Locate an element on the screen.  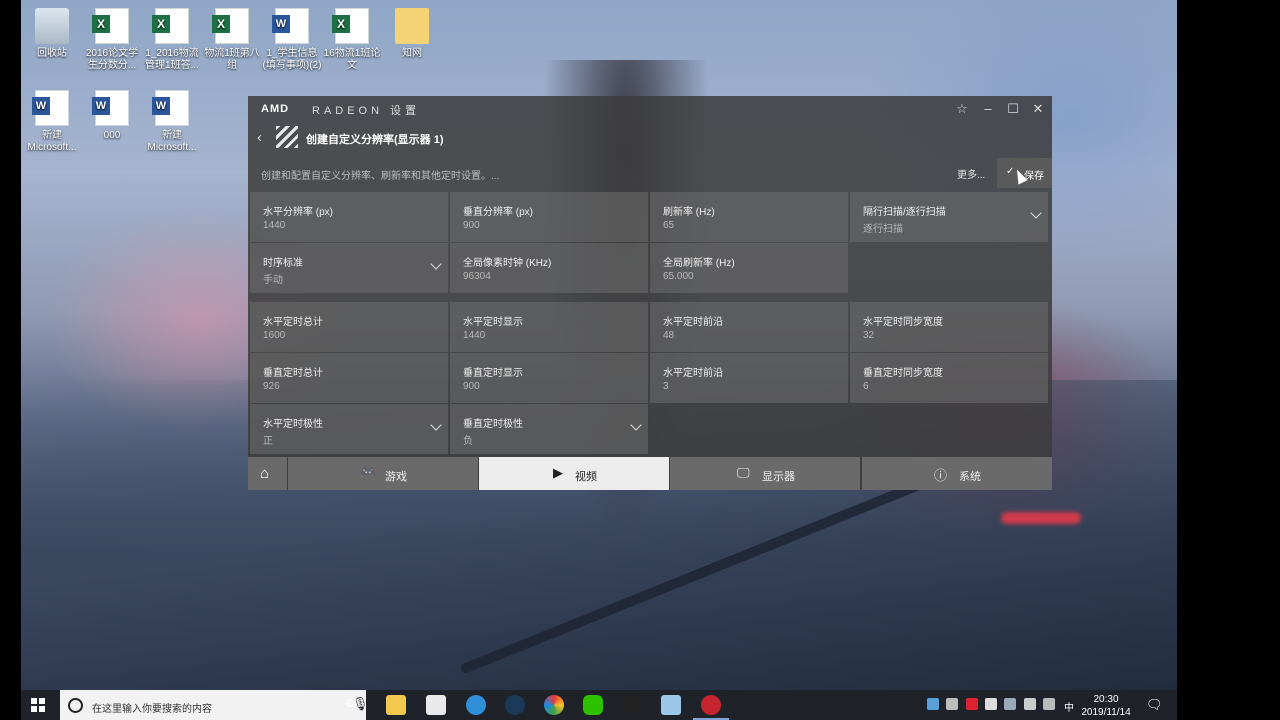
refresh-rate-field: 刷新率 (Hz) 65 is located at coordinates (749, 217).